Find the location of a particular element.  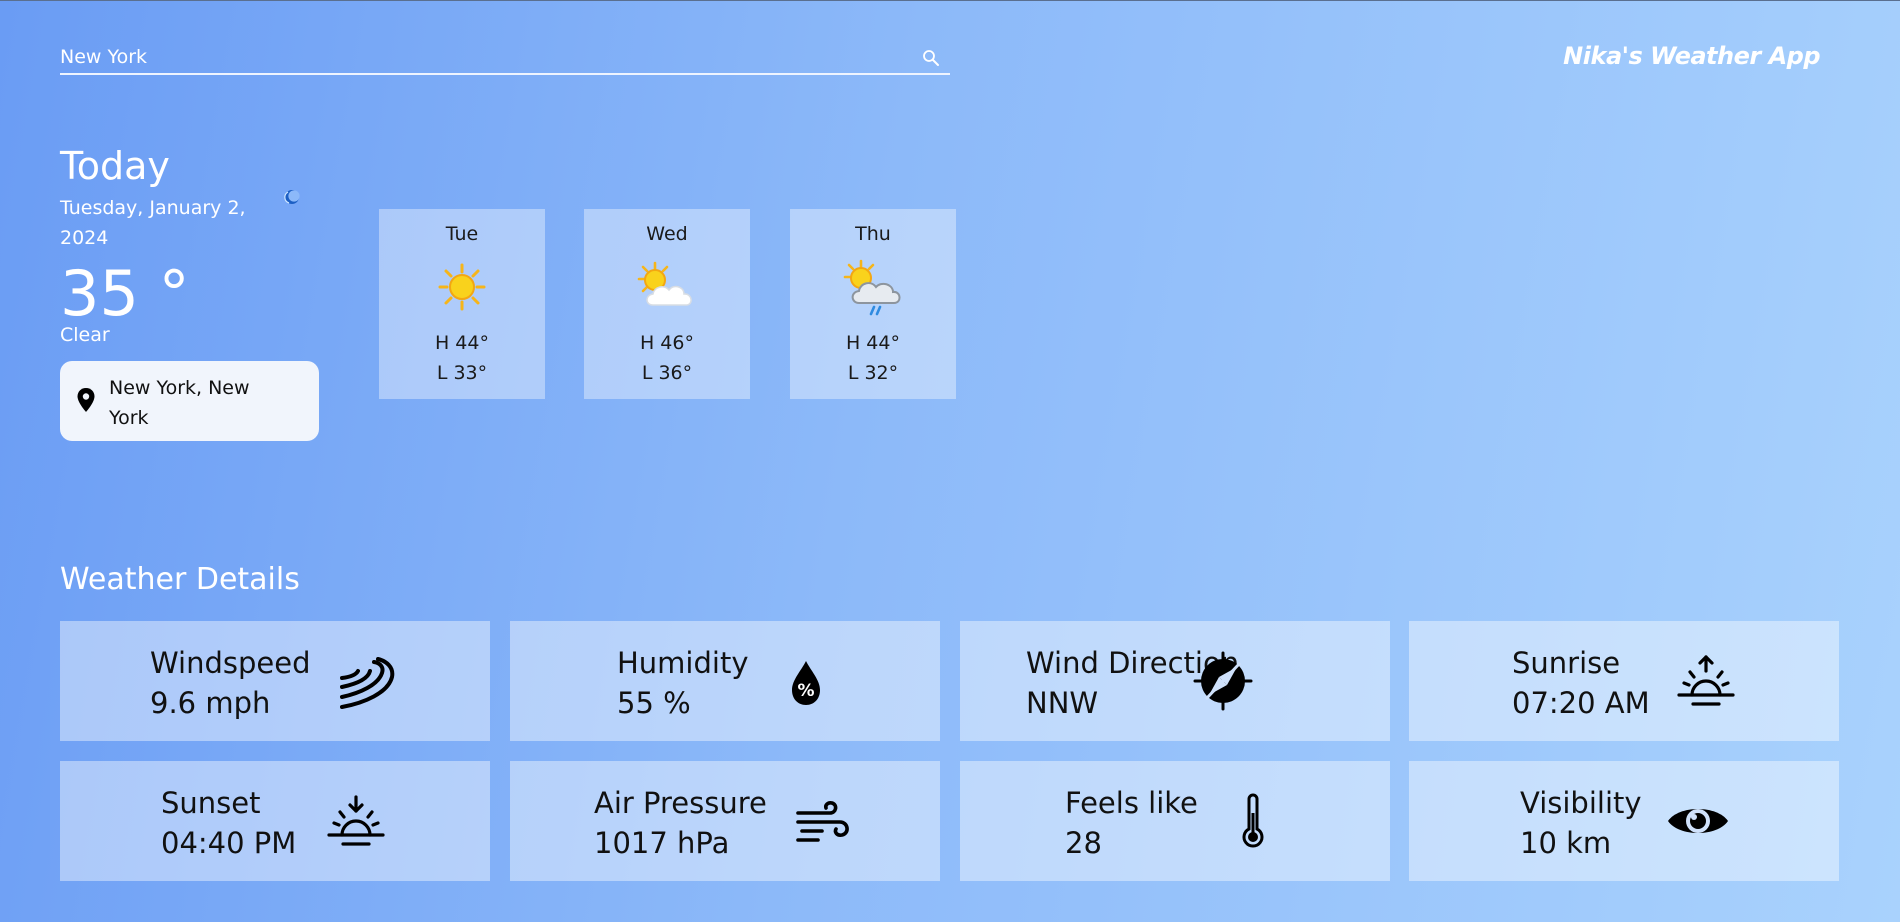

forecast-card-wed: Wed H 46° L 36° is located at coordinates (667, 304).